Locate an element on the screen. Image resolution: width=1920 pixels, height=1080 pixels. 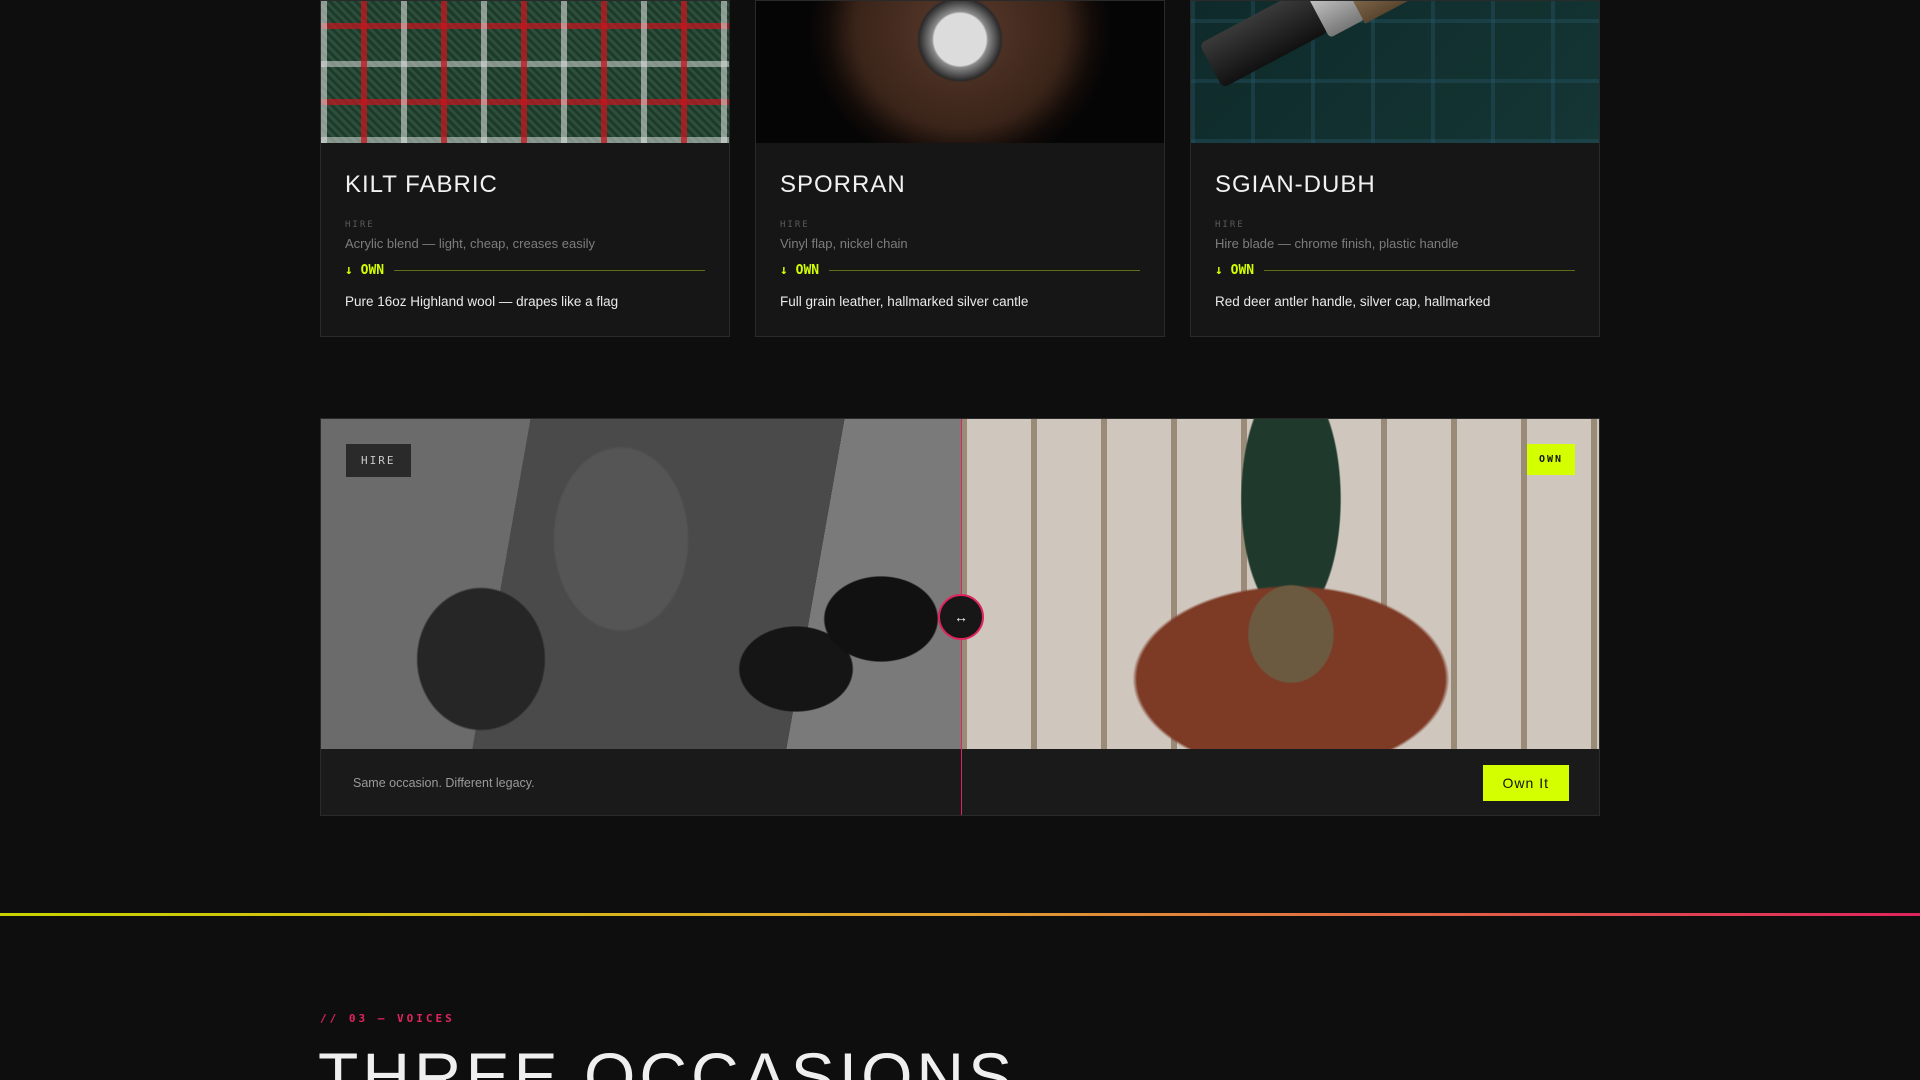
section-eyebrow: // 03 — VOICES is located at coordinates (387, 1018).